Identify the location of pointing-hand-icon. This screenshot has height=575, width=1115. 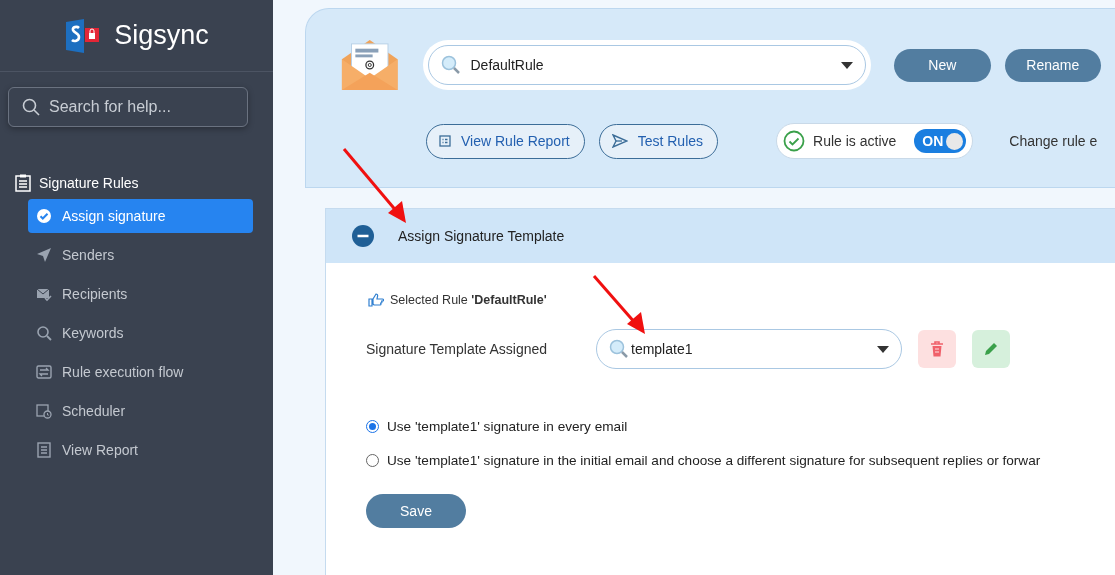
(376, 300).